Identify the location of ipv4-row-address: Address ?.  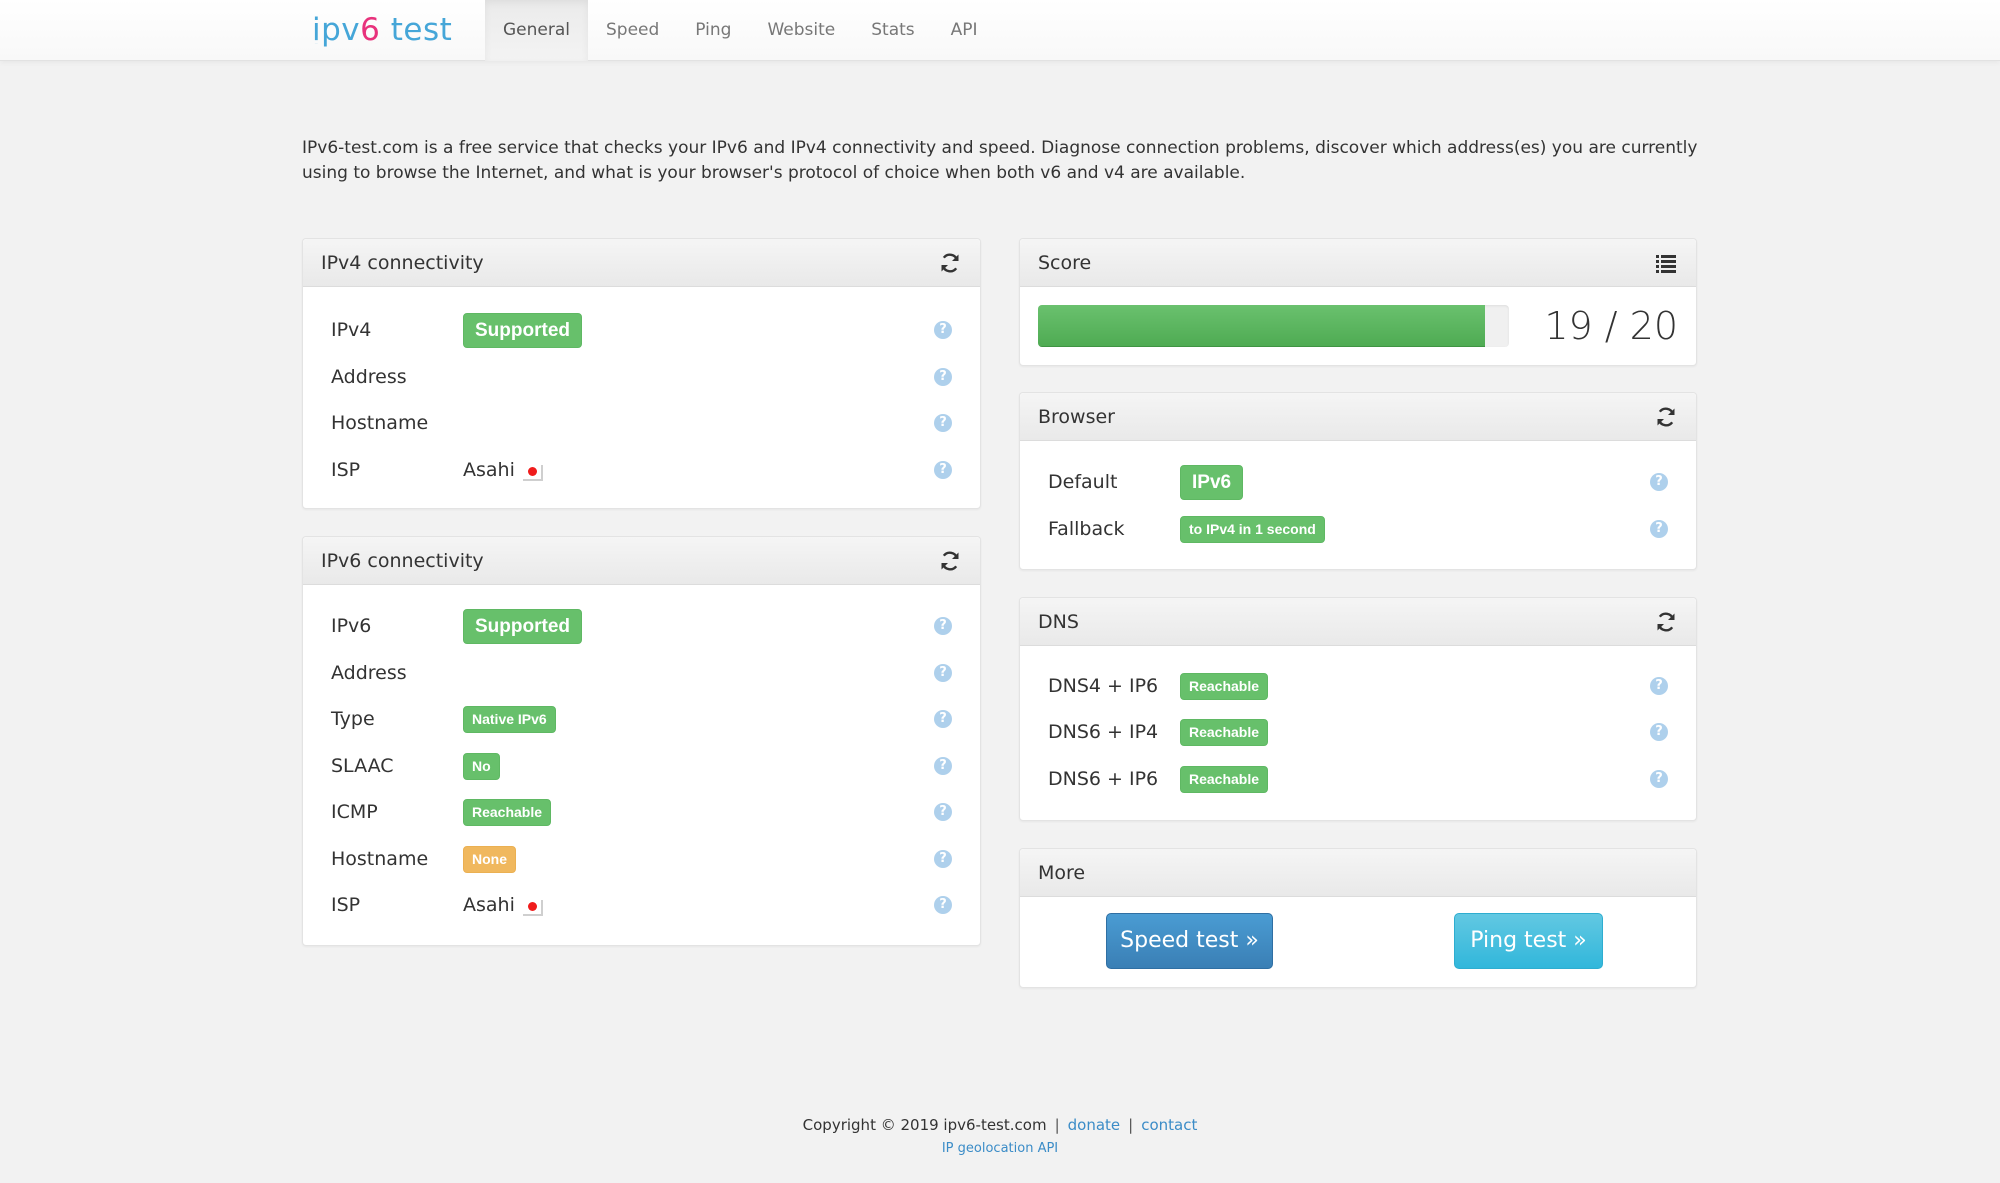
(641, 377).